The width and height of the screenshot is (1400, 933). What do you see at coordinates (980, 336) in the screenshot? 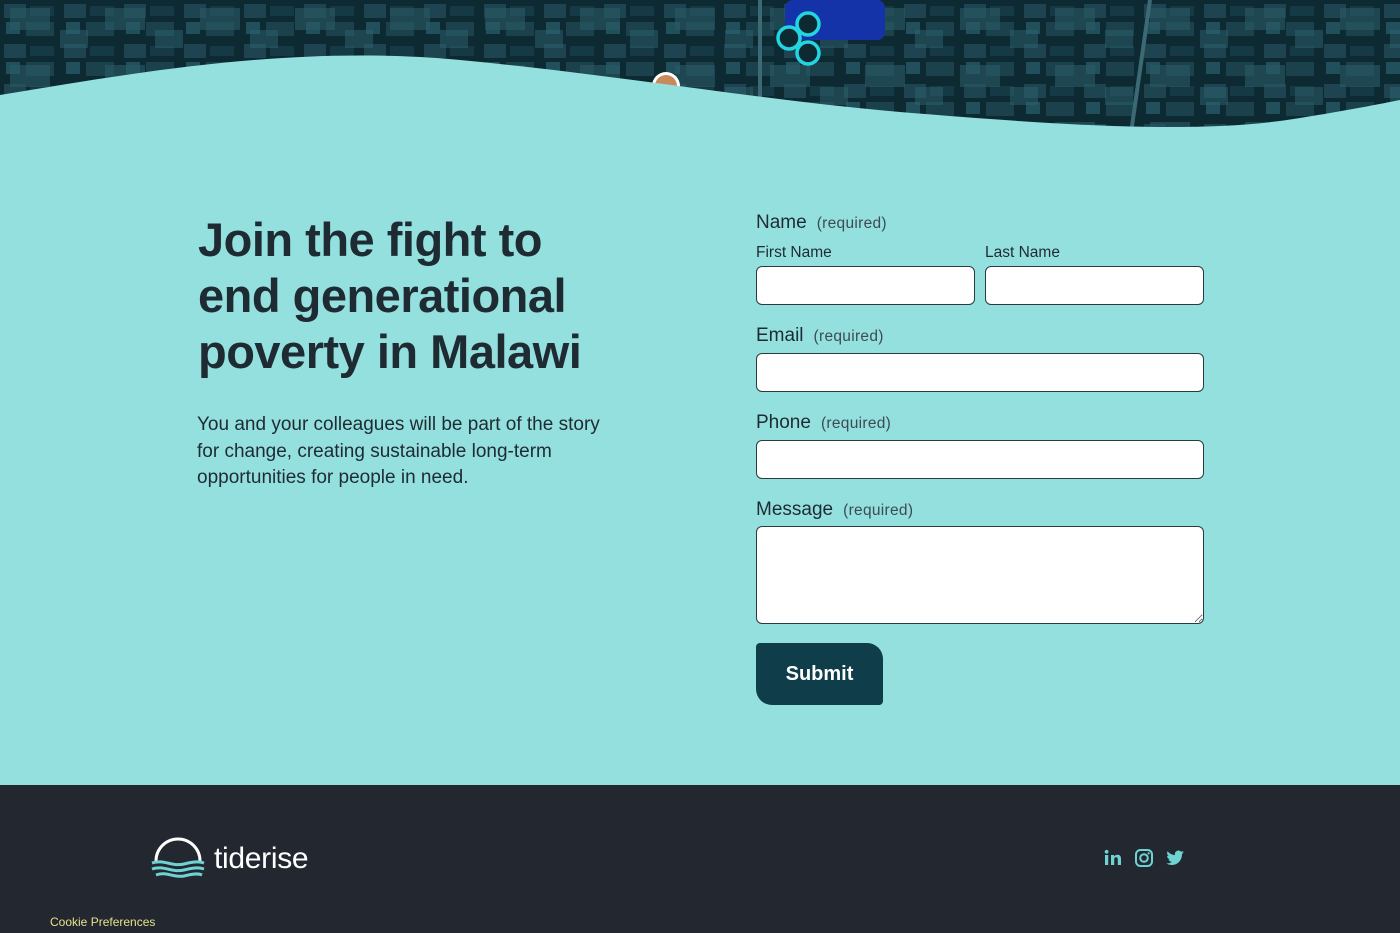
I see `email-label: Email (required)` at bounding box center [980, 336].